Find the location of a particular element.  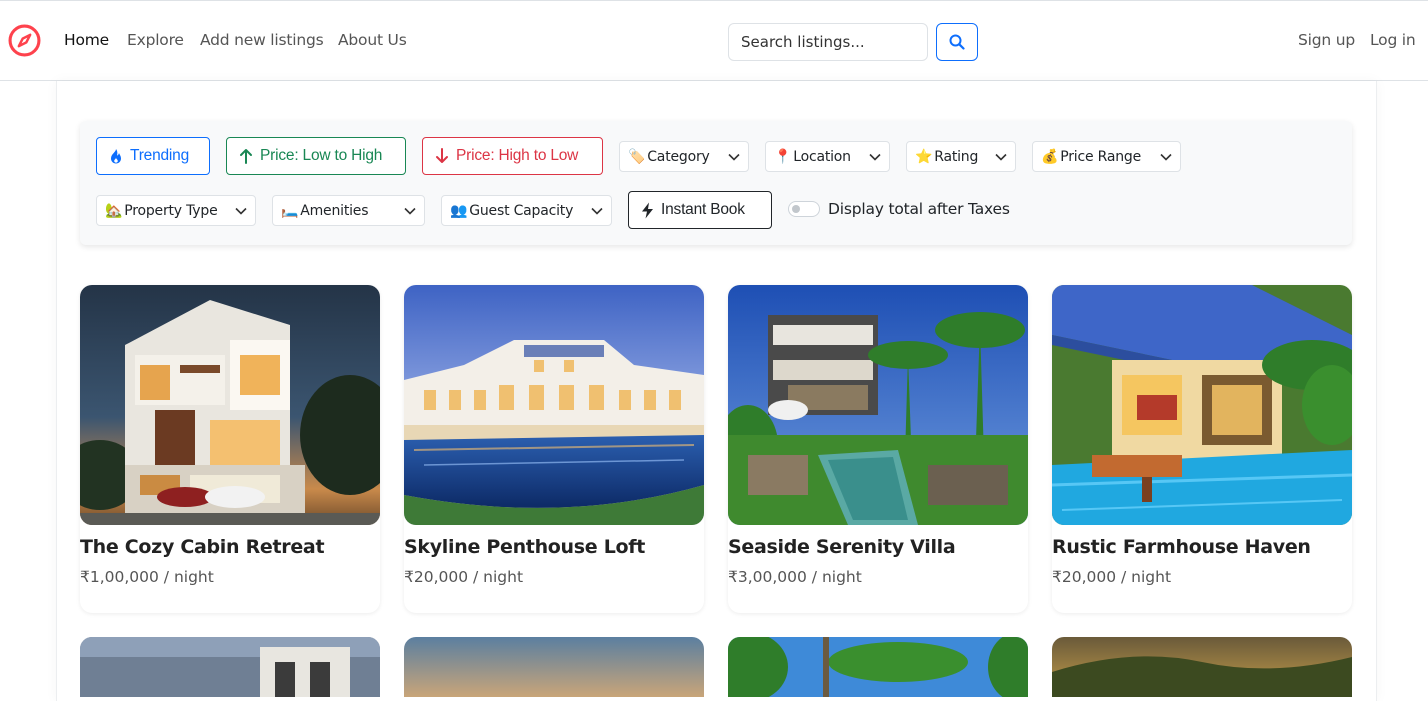

property-type-label: Property Type is located at coordinates (171, 210).